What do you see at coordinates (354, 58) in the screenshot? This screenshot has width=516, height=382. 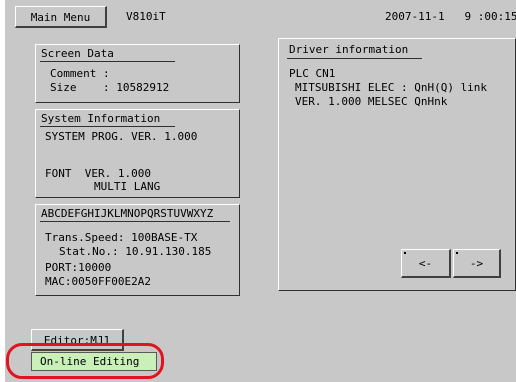 I see `driver-info-title-underline` at bounding box center [354, 58].